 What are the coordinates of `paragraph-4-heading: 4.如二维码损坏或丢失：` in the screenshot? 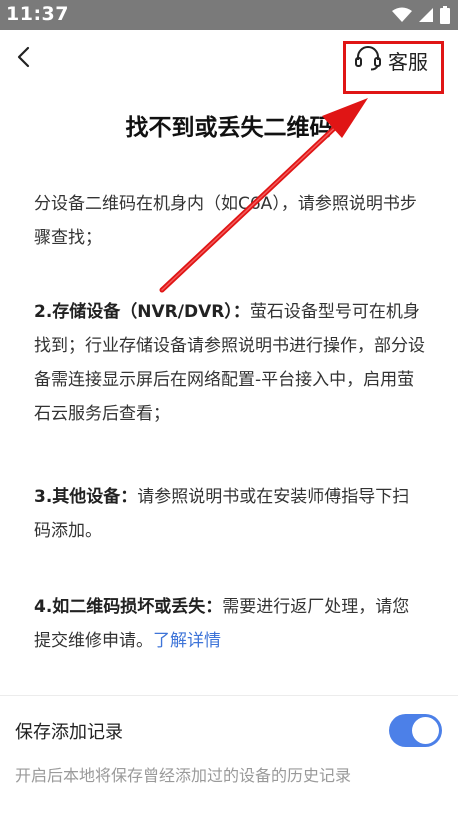 It's located at (128, 607).